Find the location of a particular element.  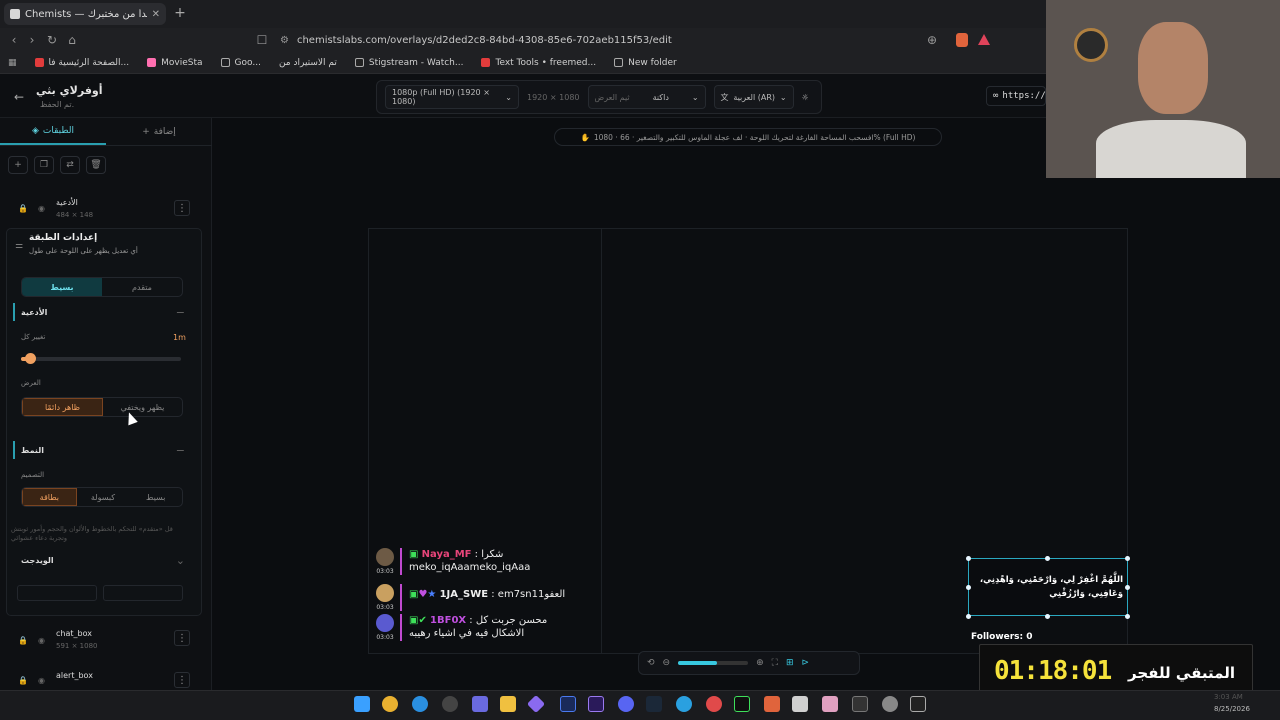

layer-item-duas: 🔒 ◉ الأدعية 484 × 148 ⋮ is located at coordinates (104, 209).